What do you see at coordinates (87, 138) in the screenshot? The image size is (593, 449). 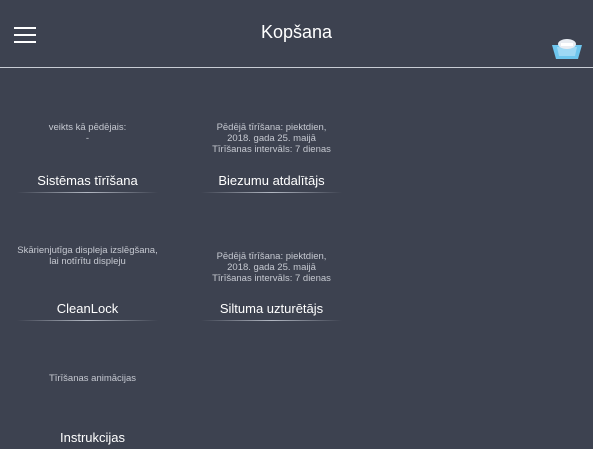 I see `info-line: -` at bounding box center [87, 138].